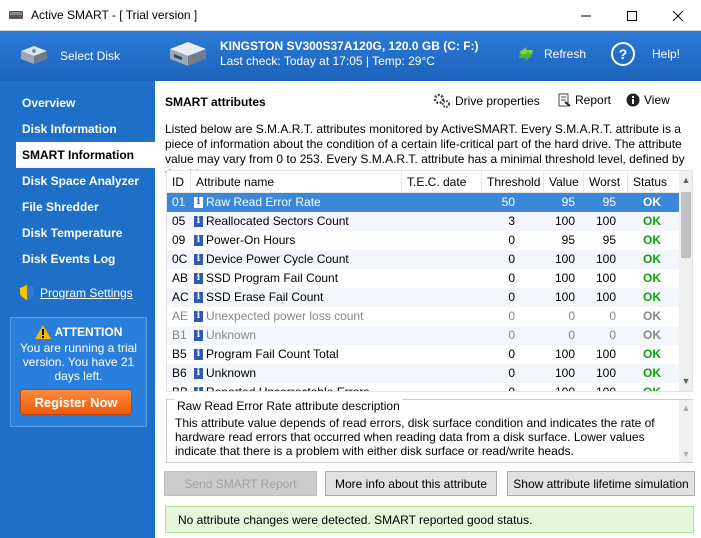  What do you see at coordinates (180, 297) in the screenshot?
I see `cell-id: AC` at bounding box center [180, 297].